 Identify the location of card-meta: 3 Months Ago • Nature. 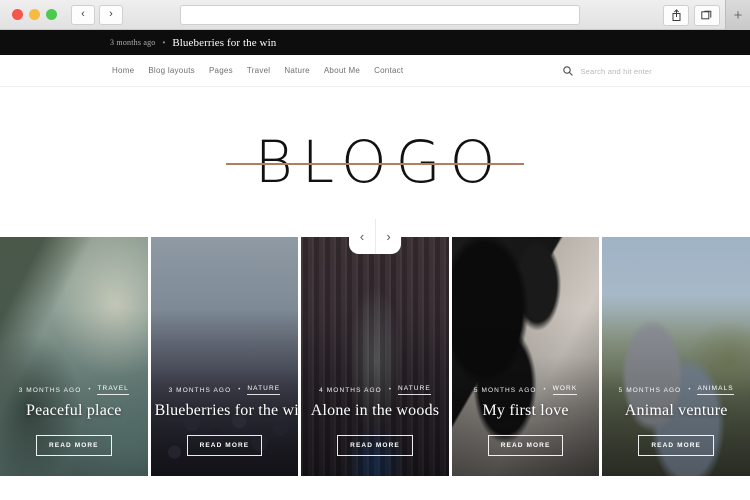
(225, 390).